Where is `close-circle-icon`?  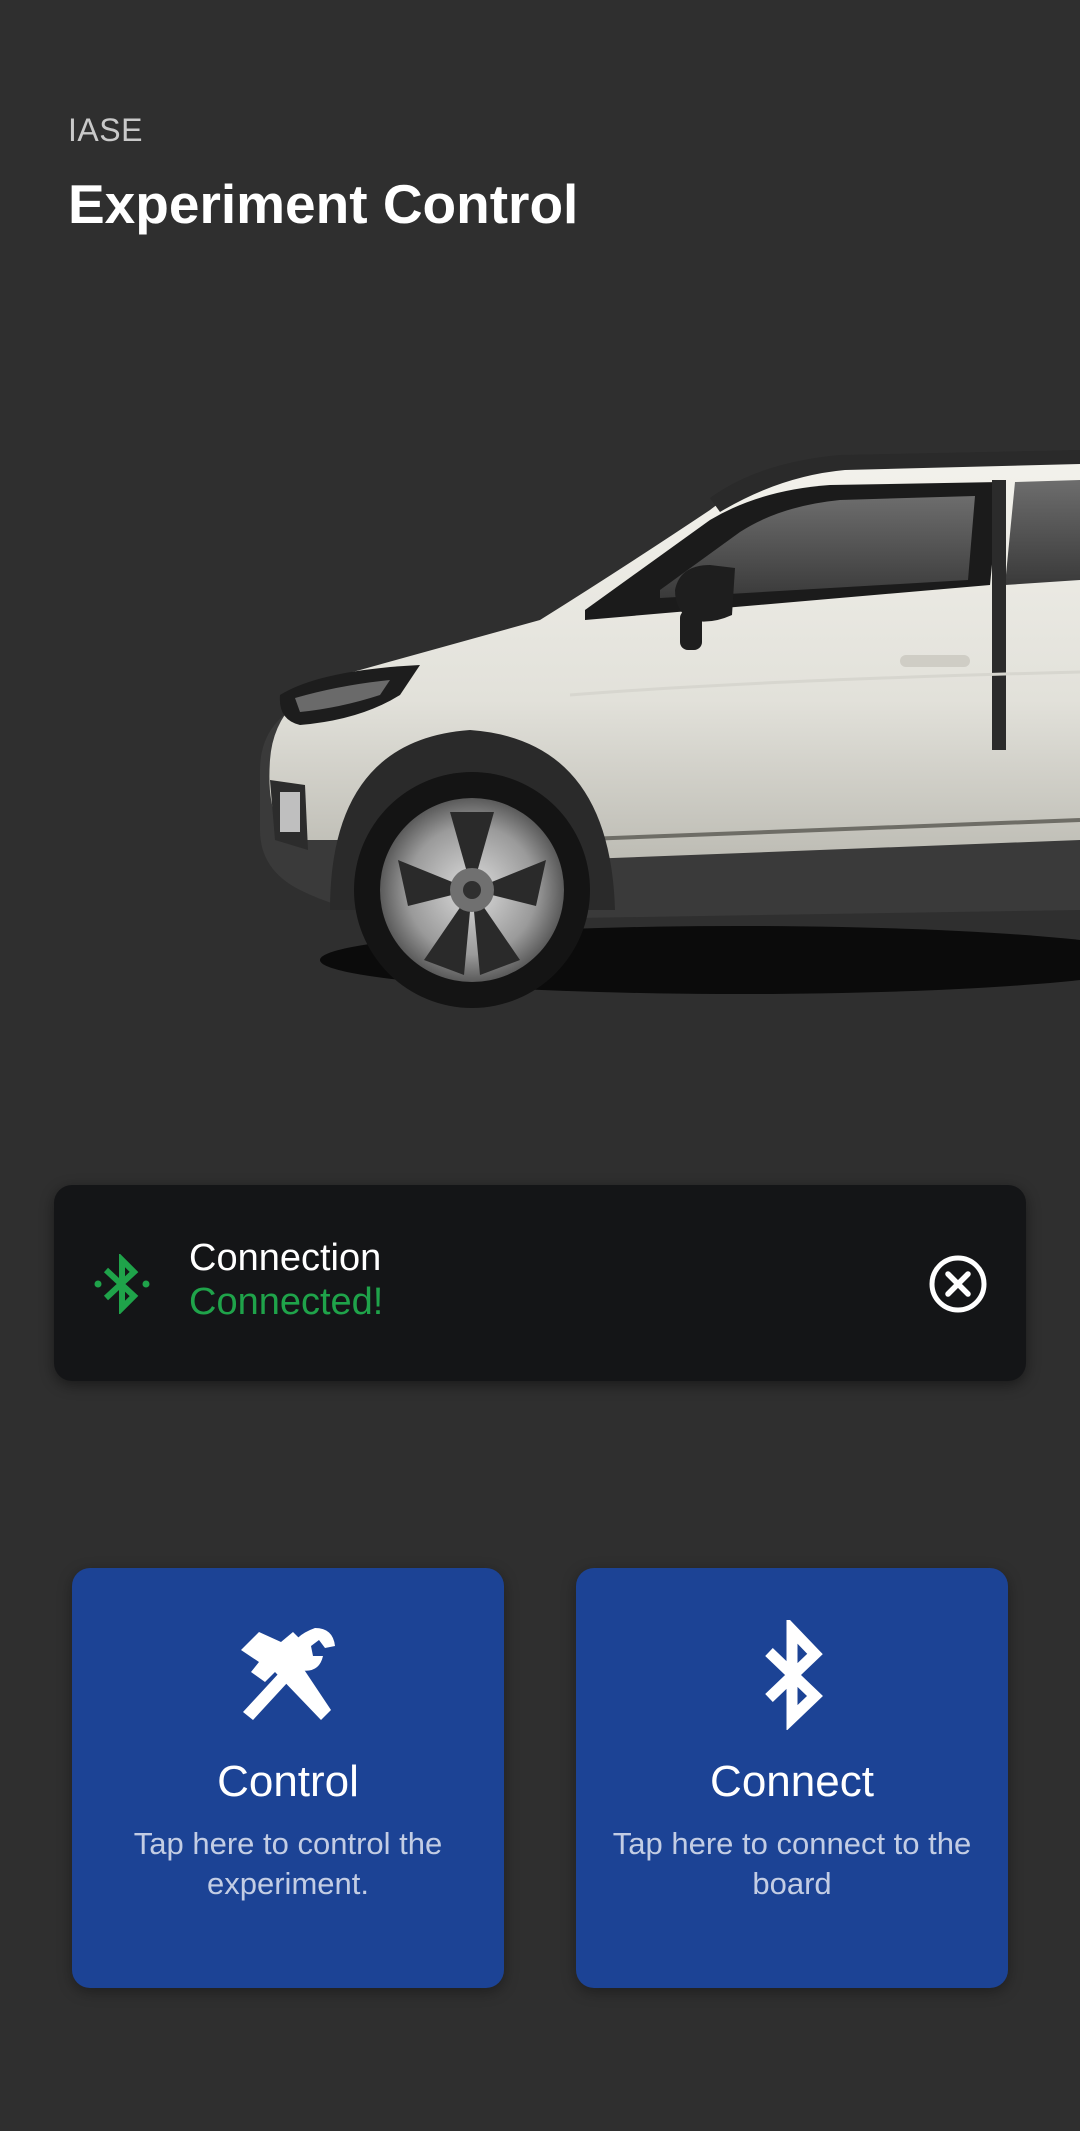
close-circle-icon is located at coordinates (958, 1284).